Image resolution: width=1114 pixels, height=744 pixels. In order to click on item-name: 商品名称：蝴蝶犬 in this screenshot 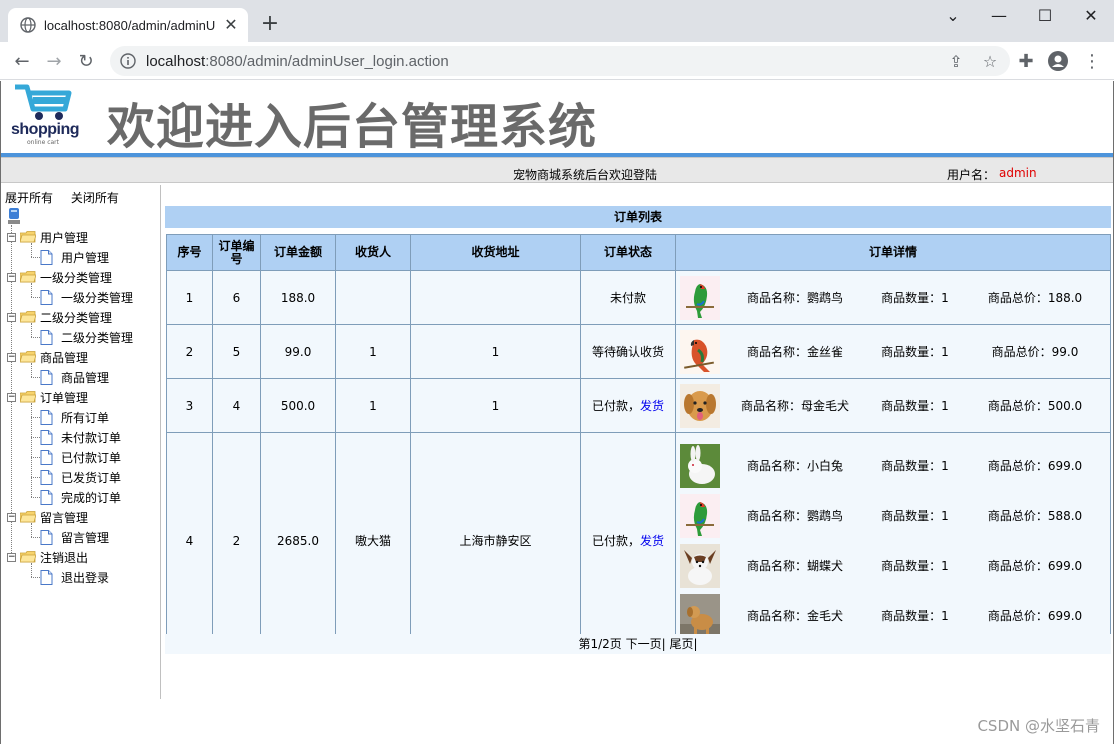, I will do `click(794, 566)`.